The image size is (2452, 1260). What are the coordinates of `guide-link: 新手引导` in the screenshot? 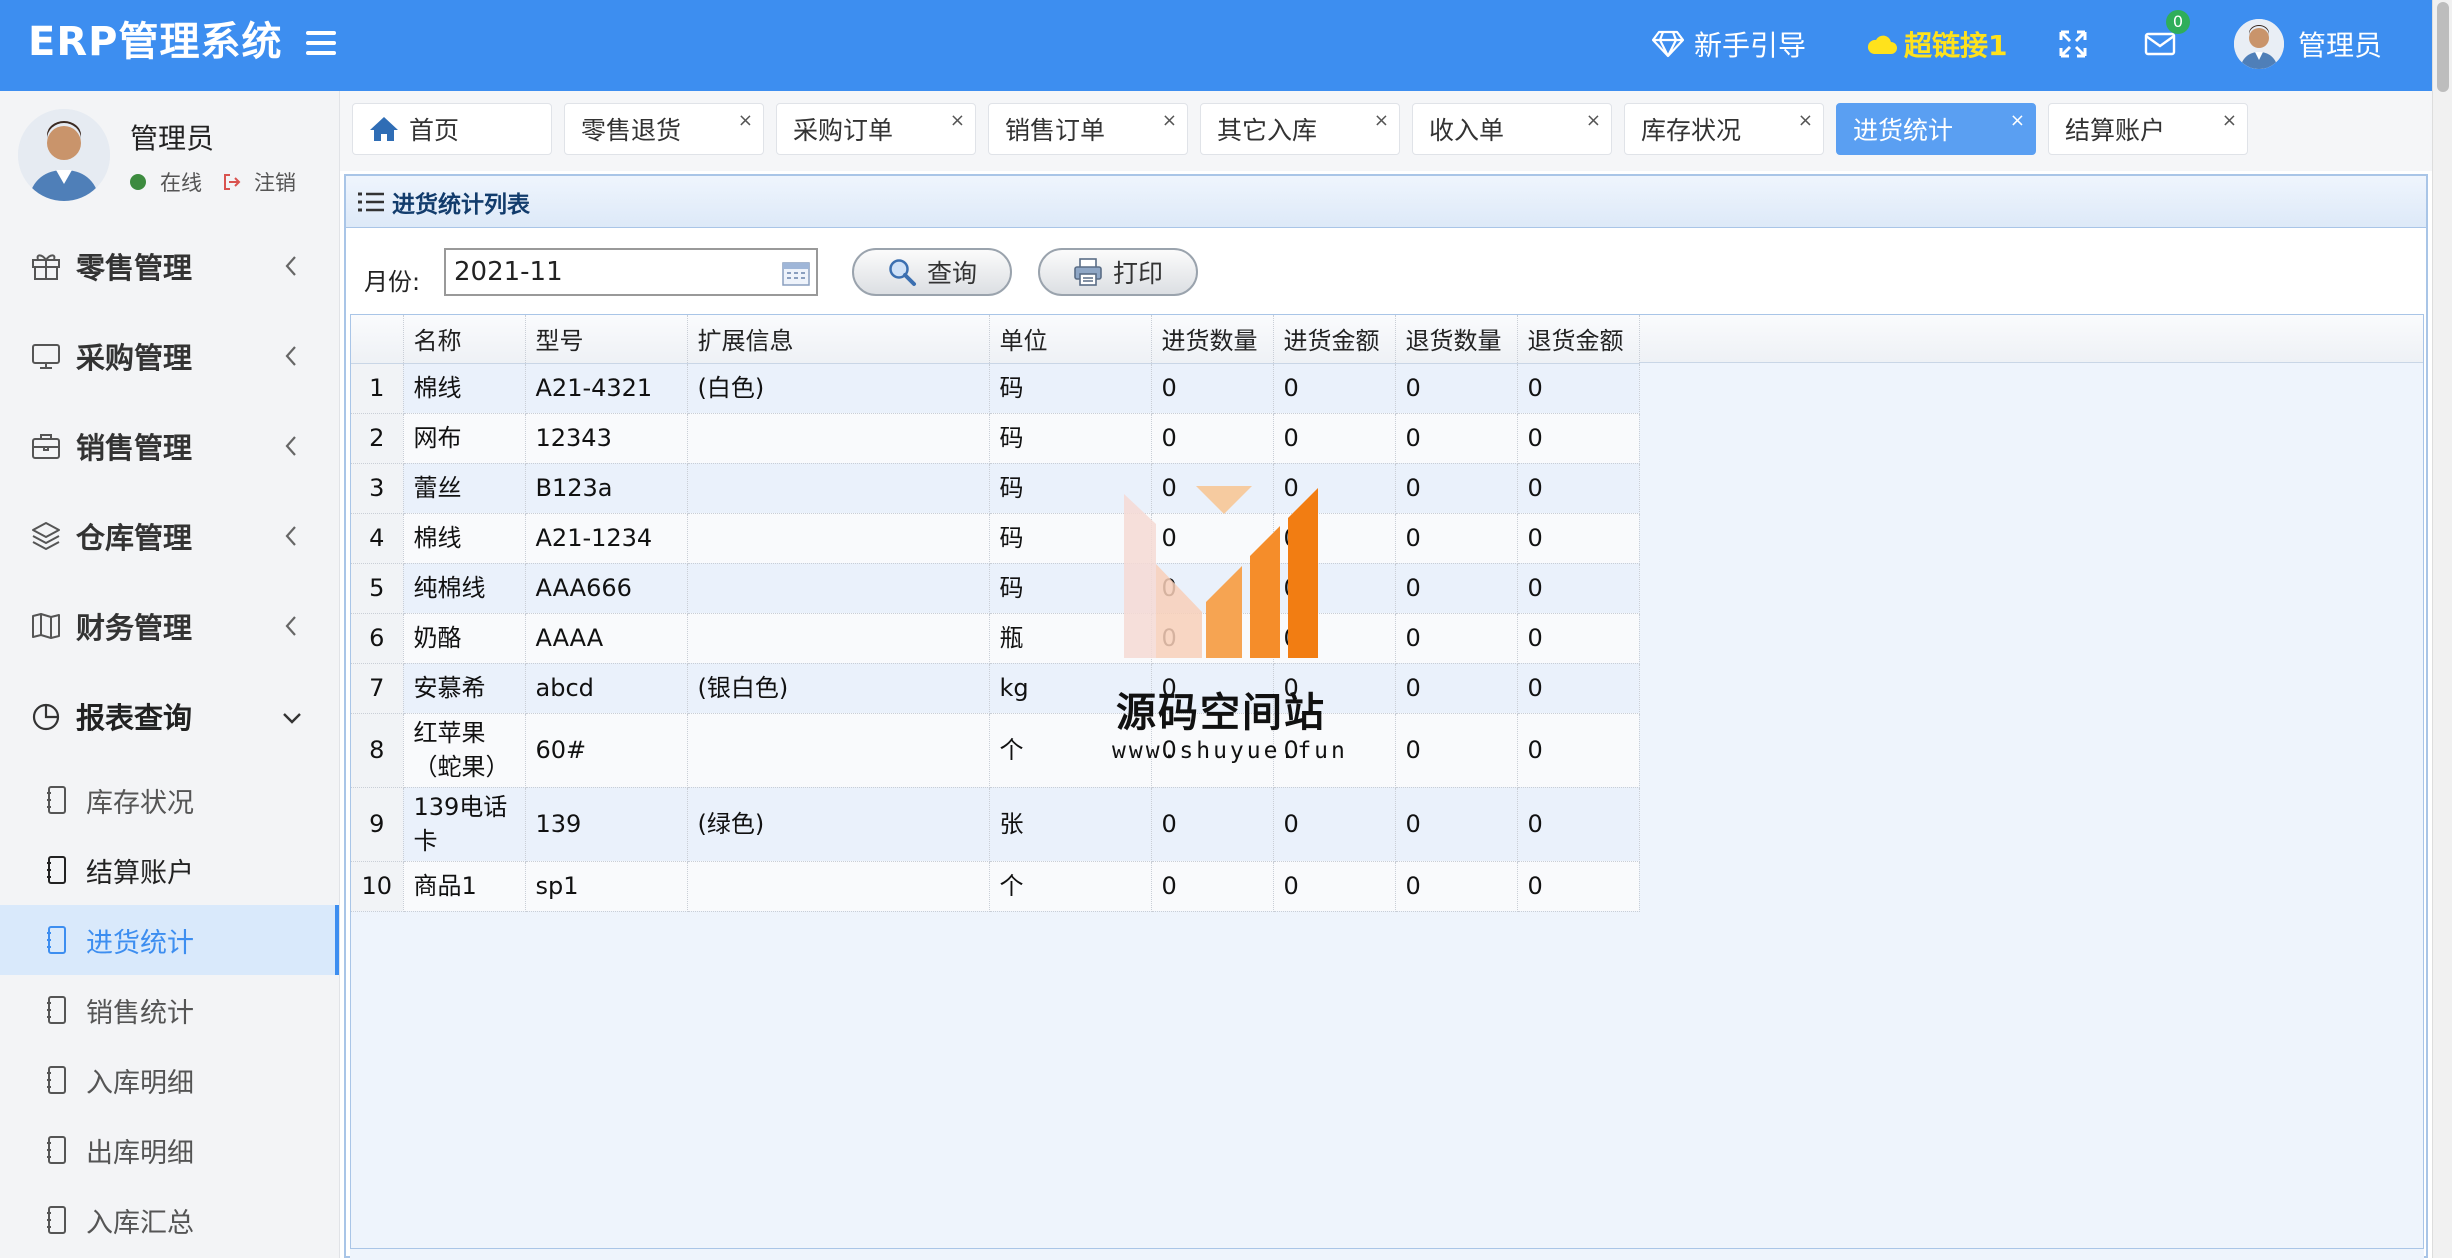 It's located at (1729, 44).